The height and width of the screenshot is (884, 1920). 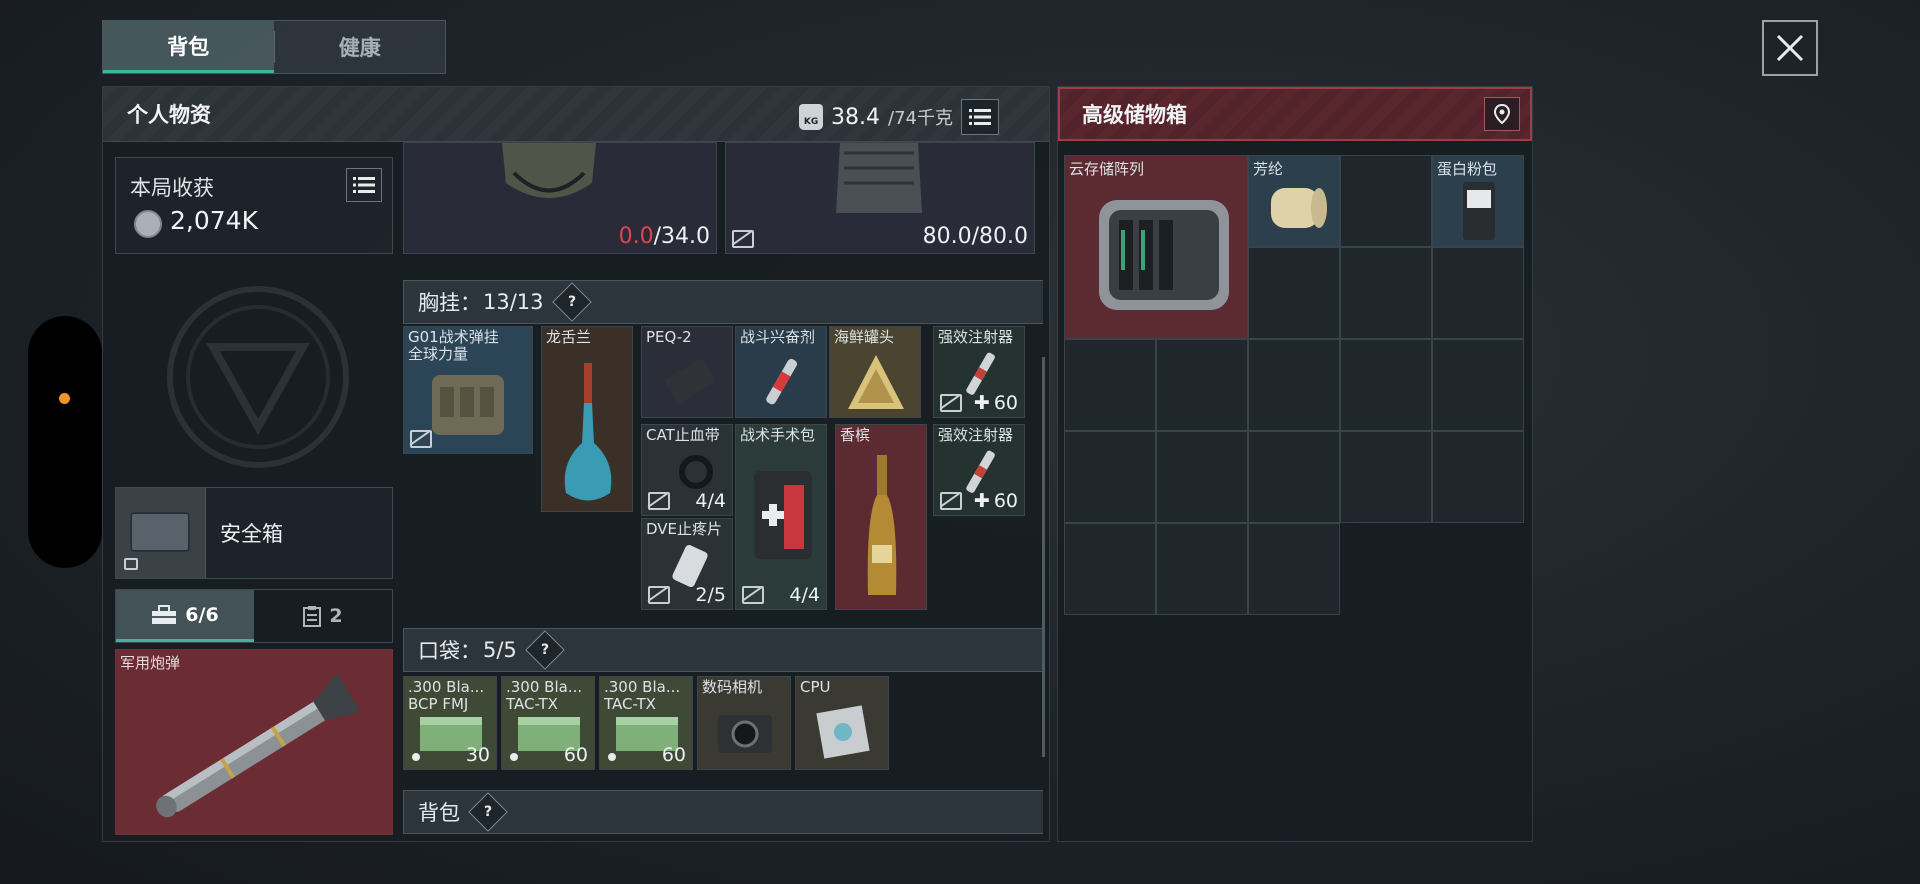 What do you see at coordinates (468, 390) in the screenshot?
I see `chest-rig-item: G01战术弹挂 全球力量` at bounding box center [468, 390].